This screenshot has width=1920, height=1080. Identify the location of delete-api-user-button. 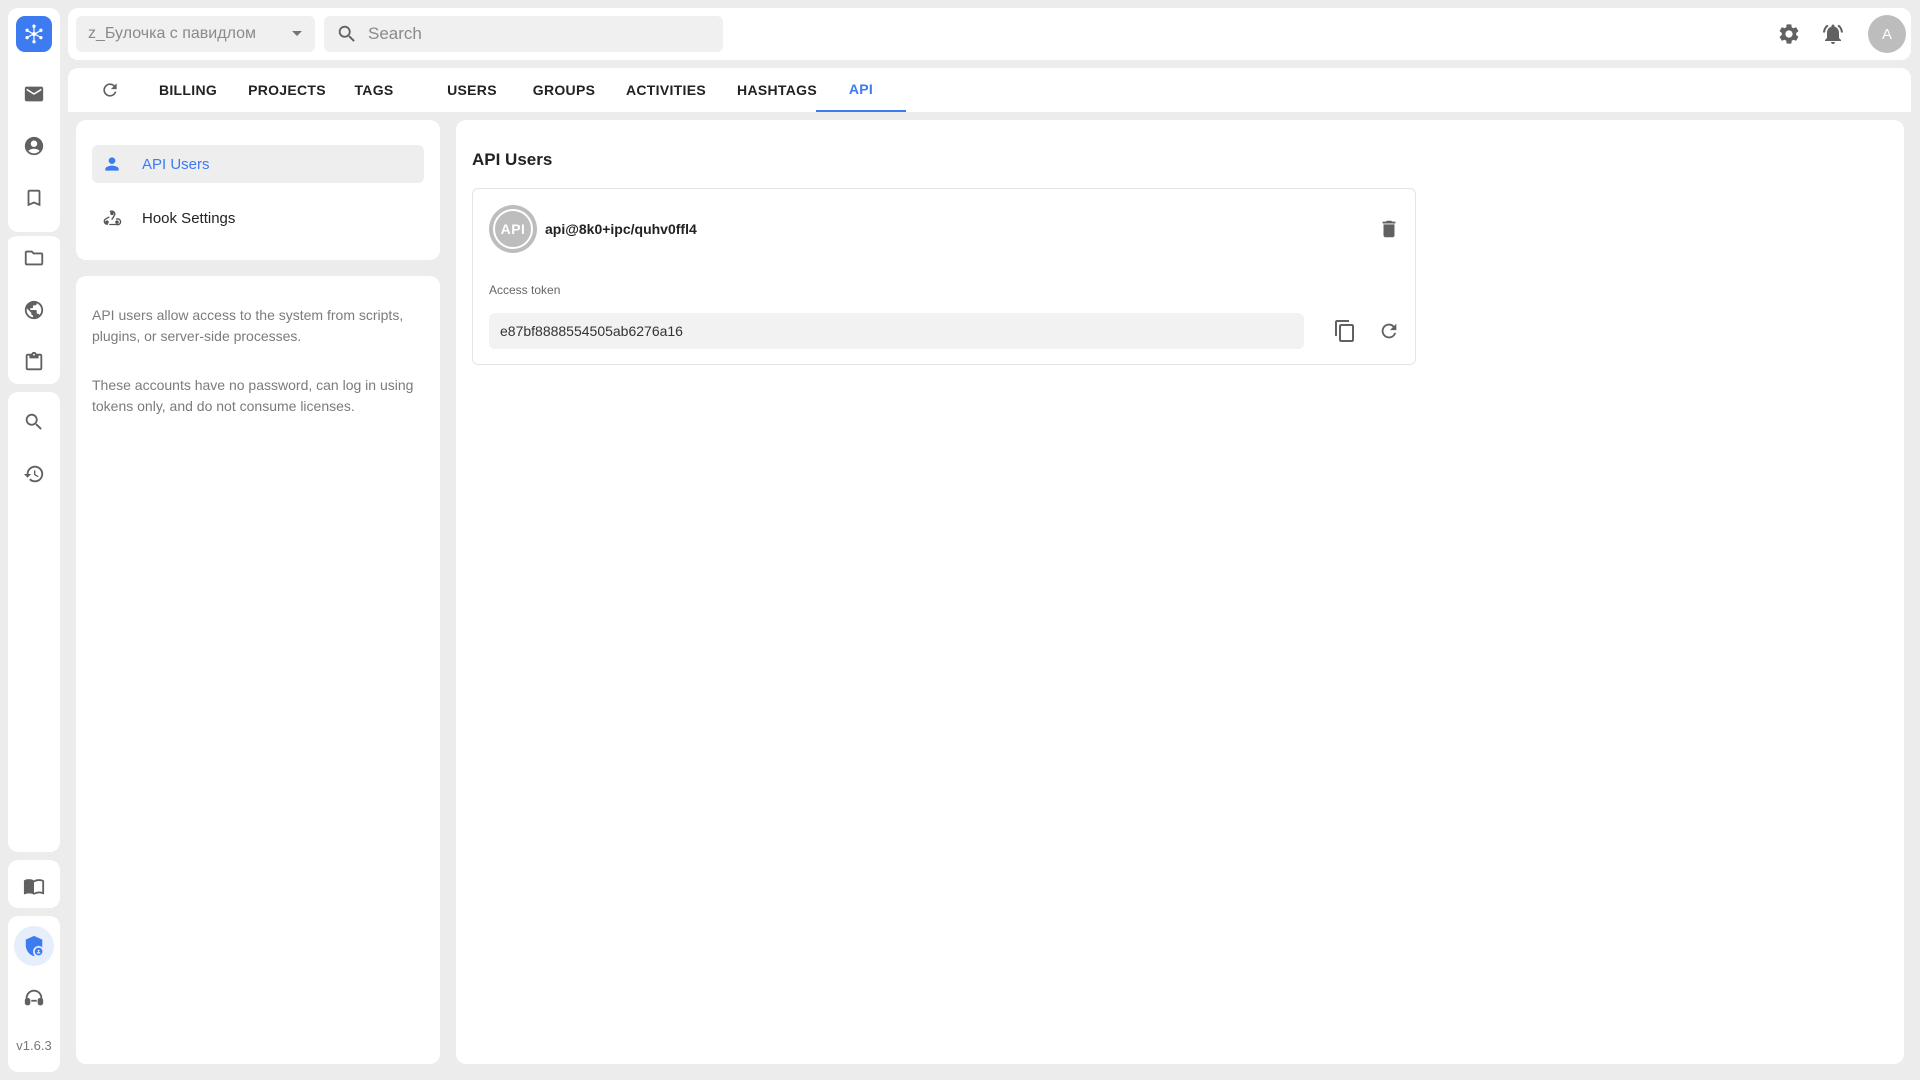
(1389, 229).